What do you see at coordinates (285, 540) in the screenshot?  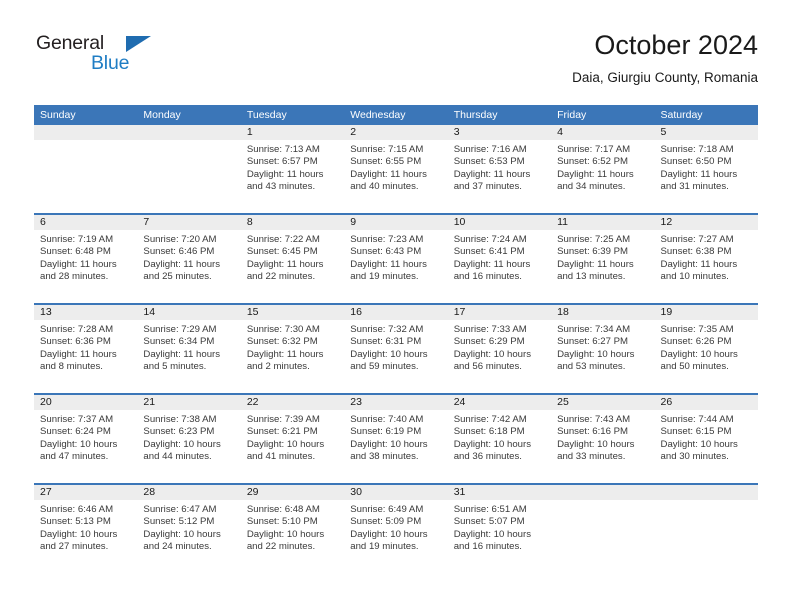 I see `daylight-text: Daylight: 10 hours and 22 minutes.` at bounding box center [285, 540].